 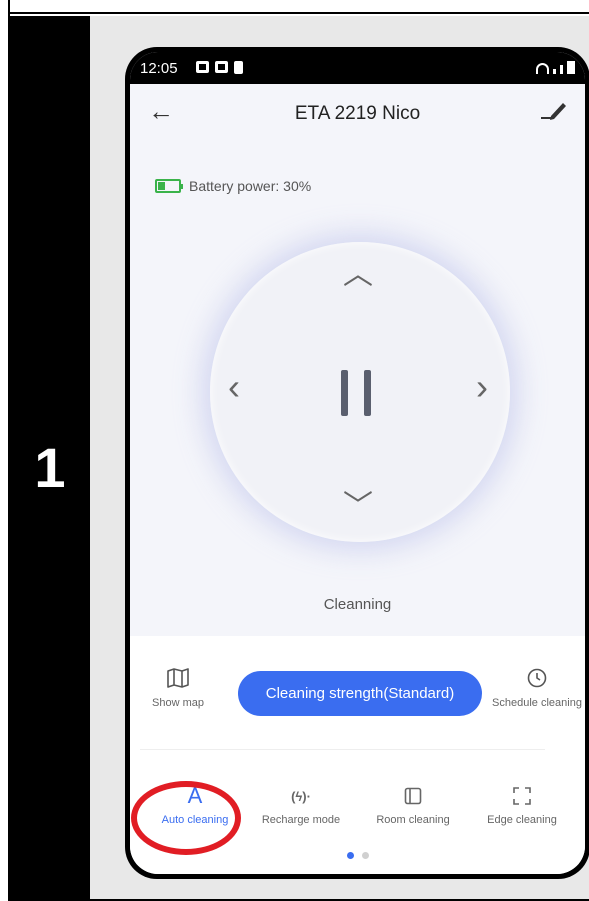 What do you see at coordinates (342, 749) in the screenshot?
I see `divider` at bounding box center [342, 749].